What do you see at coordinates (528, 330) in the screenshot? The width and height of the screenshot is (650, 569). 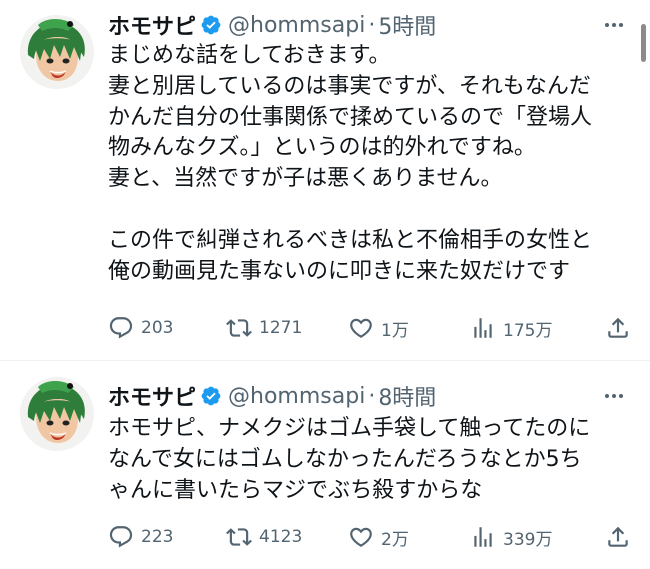 I see `view-count: 175万` at bounding box center [528, 330].